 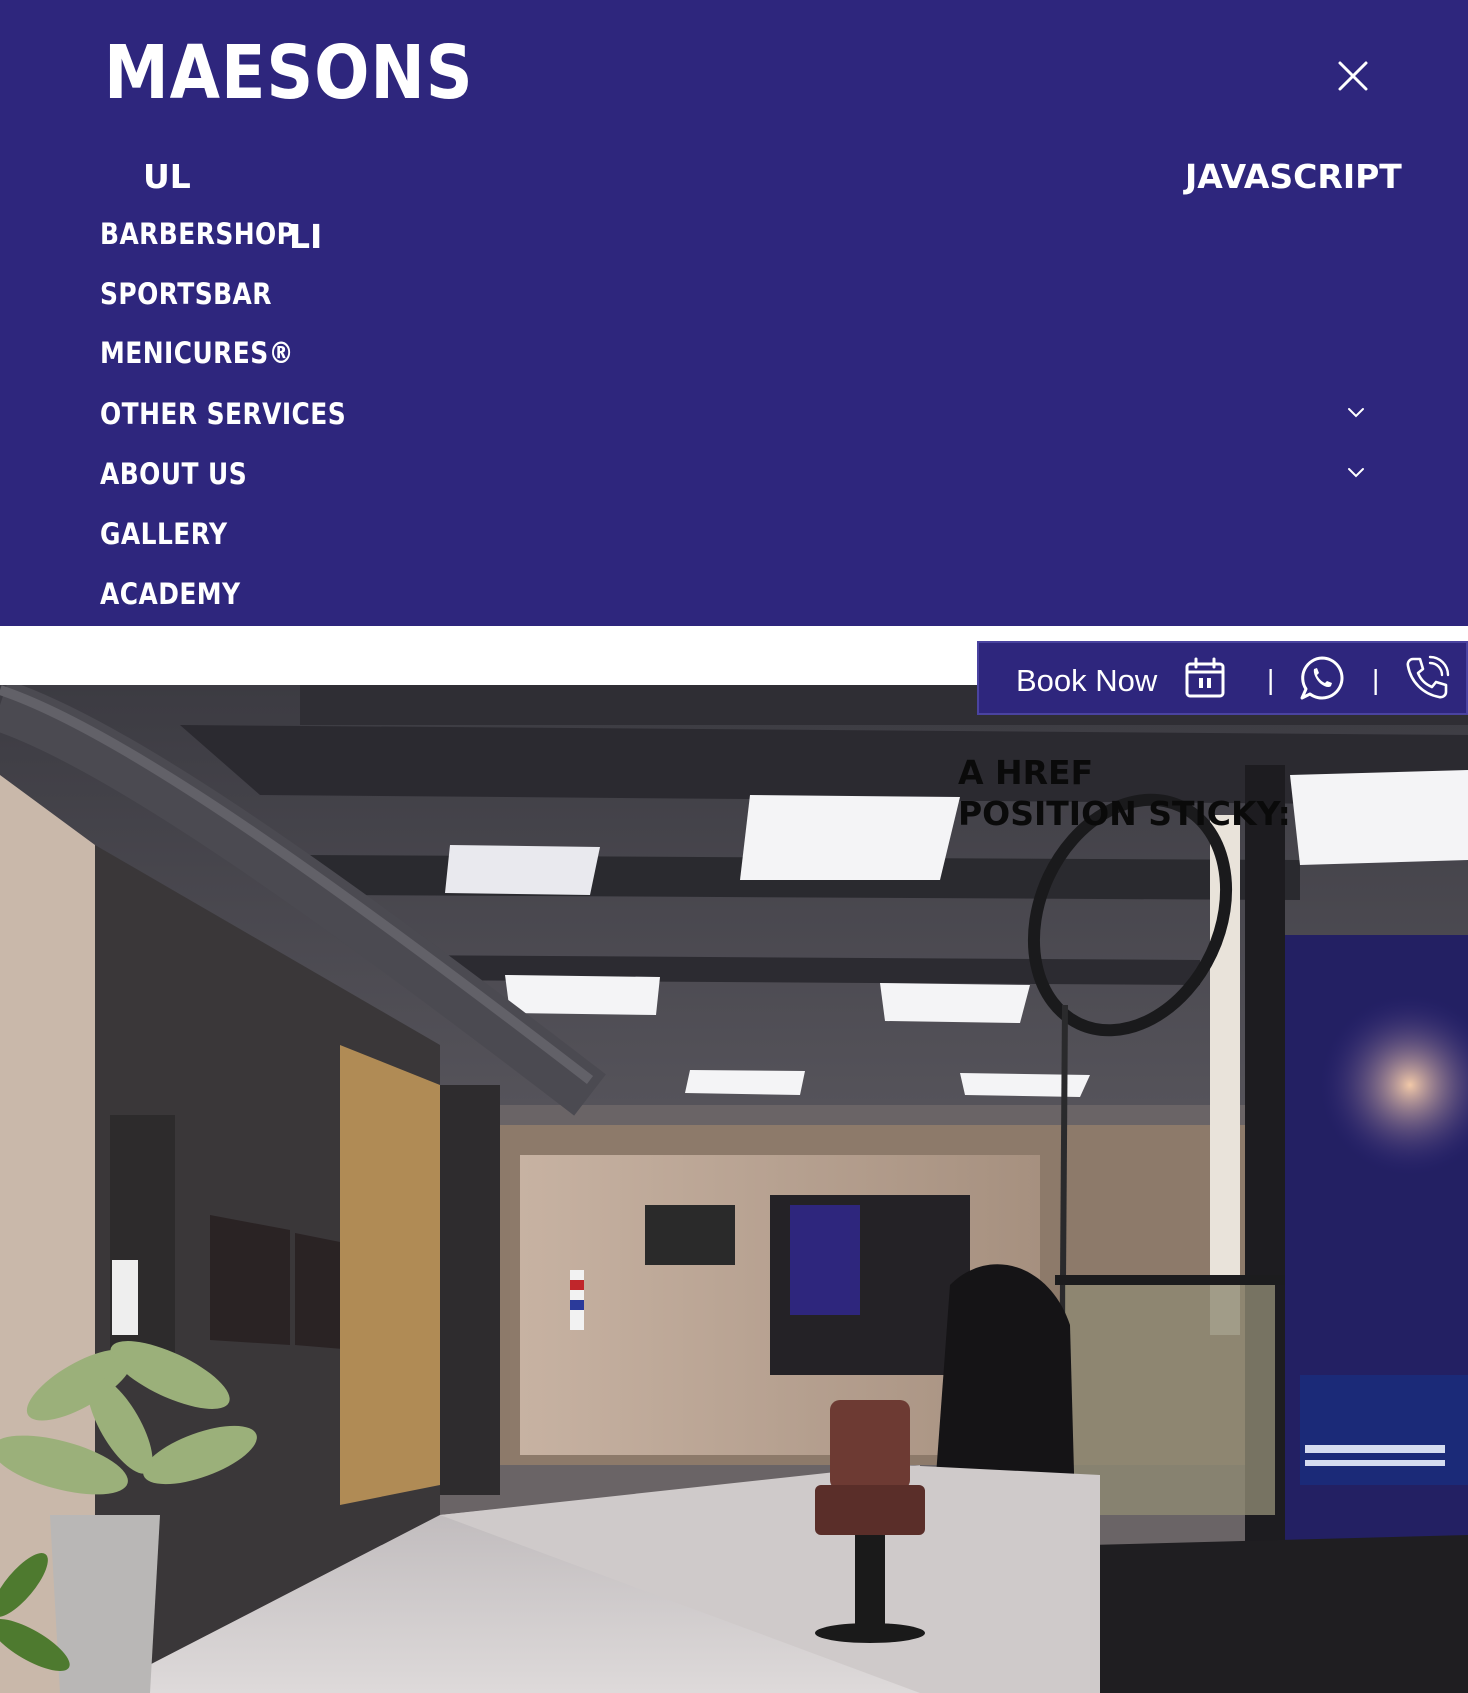 I want to click on book-now-button: Book Now, so click(x=1119, y=678).